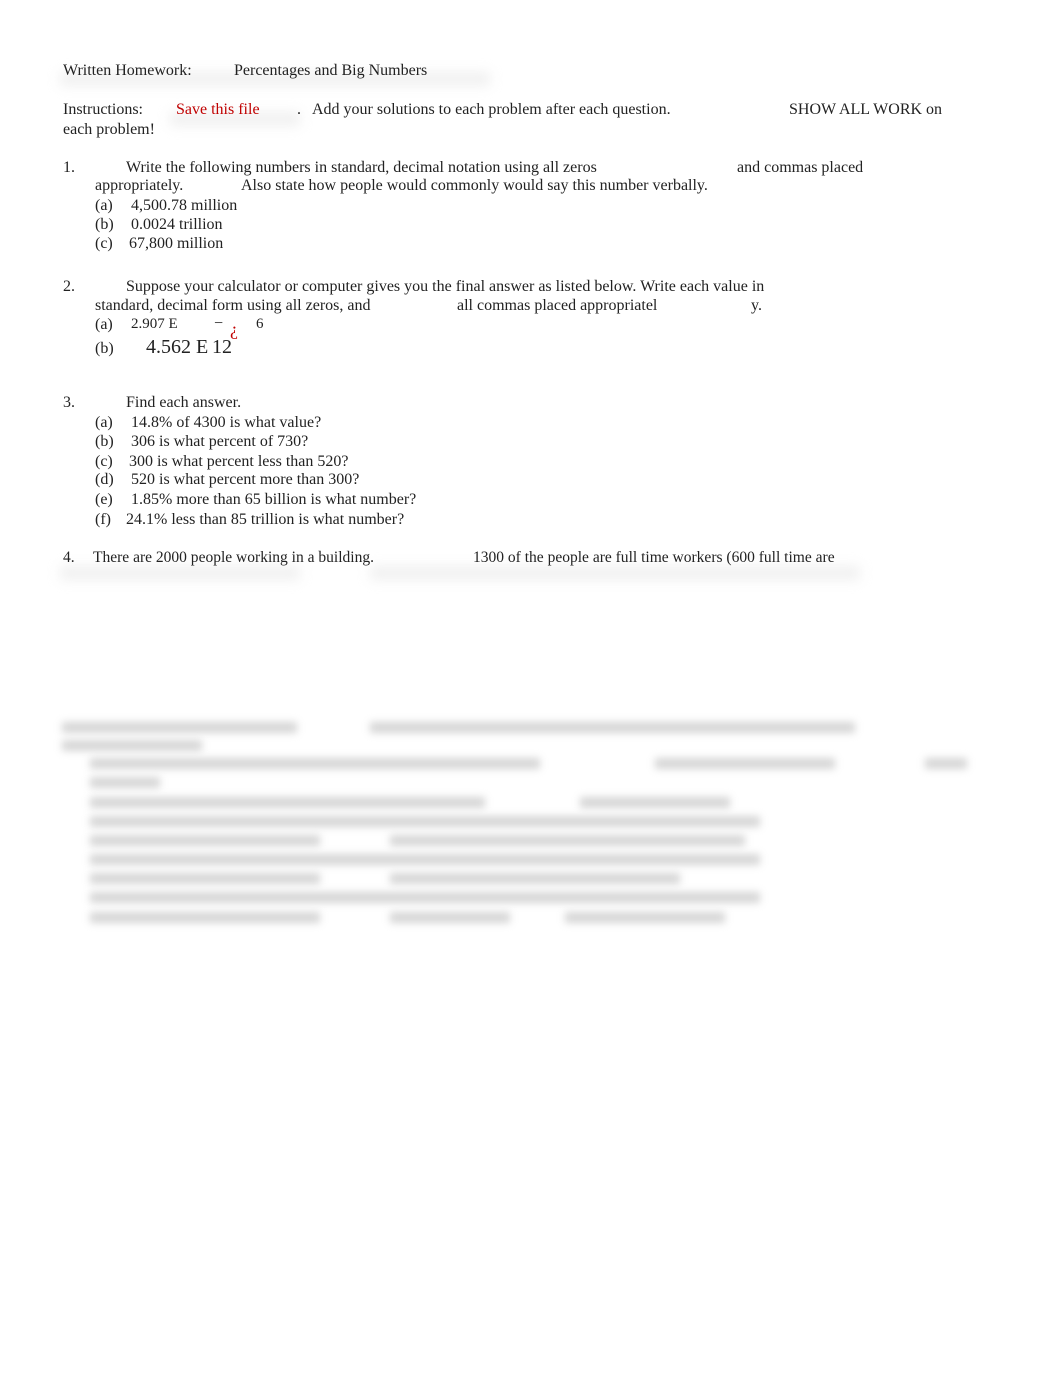 The width and height of the screenshot is (1062, 1377). I want to click on problem-2a-exponent: 6, so click(260, 324).